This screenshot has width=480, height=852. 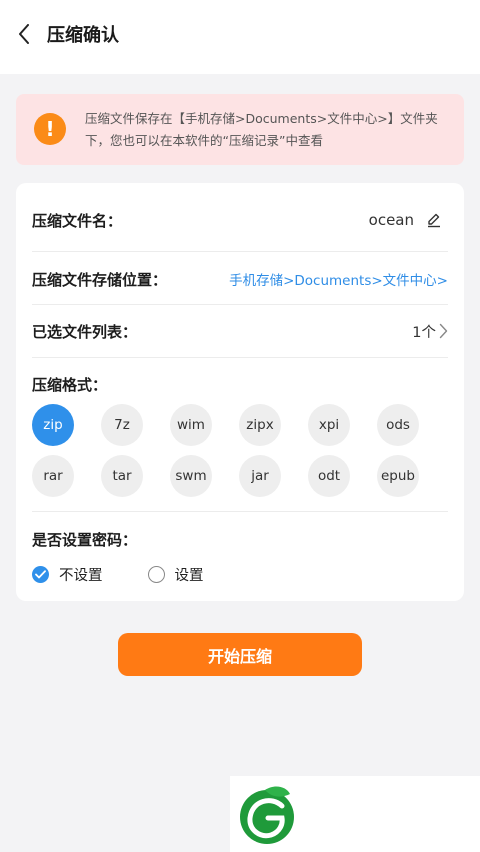 I want to click on radio-set-password: 设置, so click(x=175, y=574).